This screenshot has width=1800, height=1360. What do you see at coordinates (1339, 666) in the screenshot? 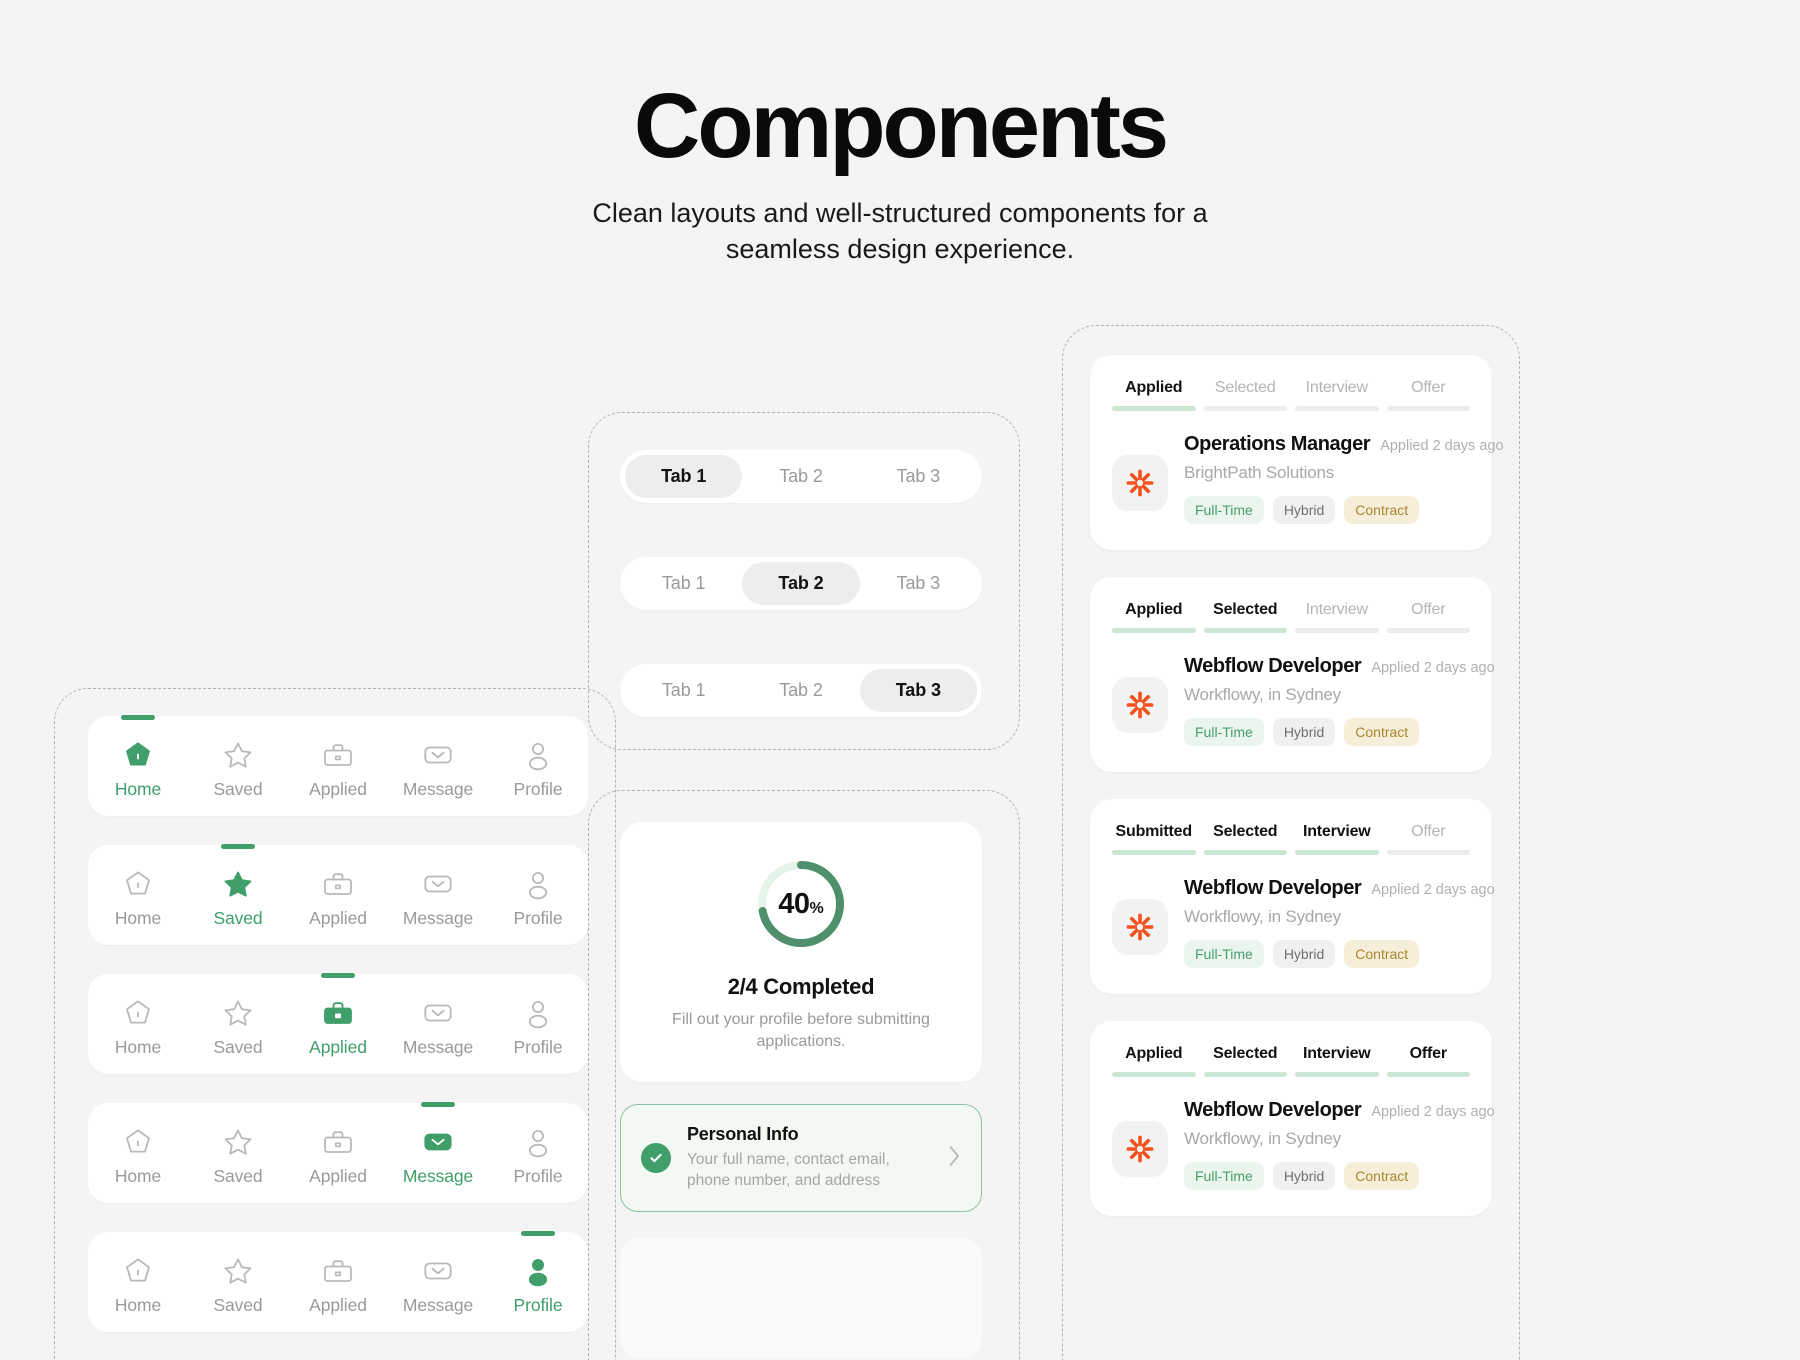
I see `job-title-row: Webflow Developer Applied 2 days ago` at bounding box center [1339, 666].